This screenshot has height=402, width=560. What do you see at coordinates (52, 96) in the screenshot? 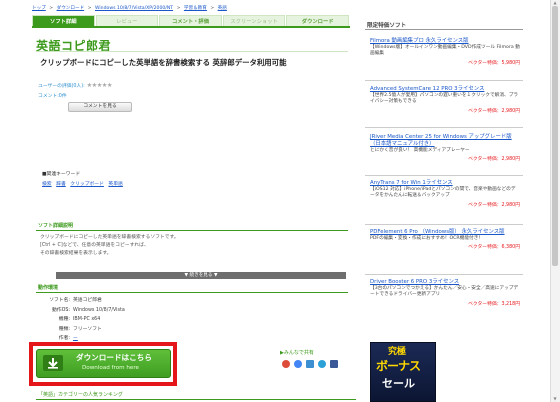
I see `comment-count: コメント:0件` at bounding box center [52, 96].